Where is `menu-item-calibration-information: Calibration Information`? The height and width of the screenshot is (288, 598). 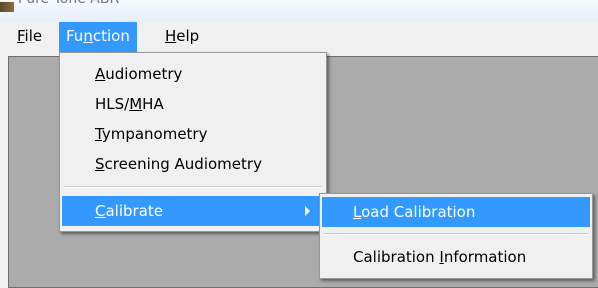 menu-item-calibration-information: Calibration Information is located at coordinates (456, 257).